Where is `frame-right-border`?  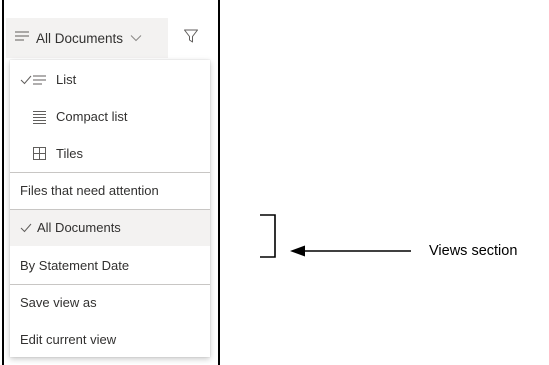 frame-right-border is located at coordinates (219, 182).